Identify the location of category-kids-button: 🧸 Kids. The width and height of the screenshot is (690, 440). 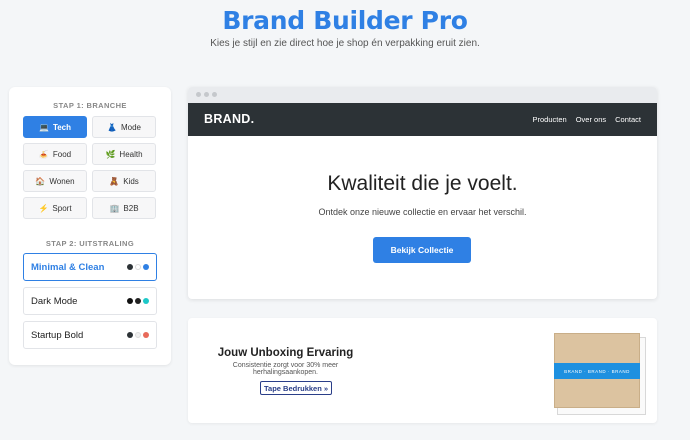
(124, 181).